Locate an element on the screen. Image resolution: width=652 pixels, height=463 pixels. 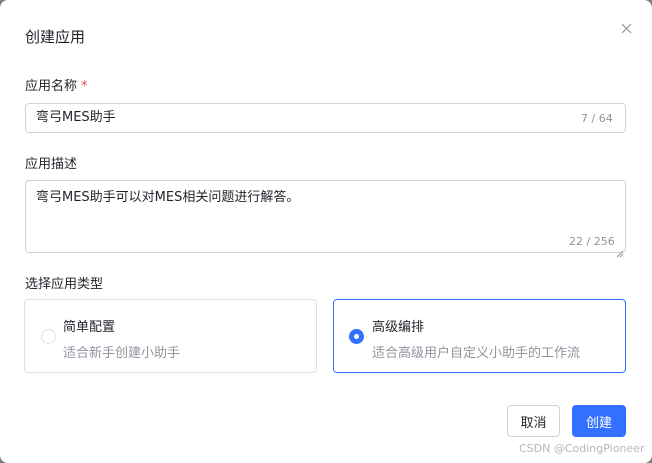
description-char-counter: 22 / 256 is located at coordinates (592, 241).